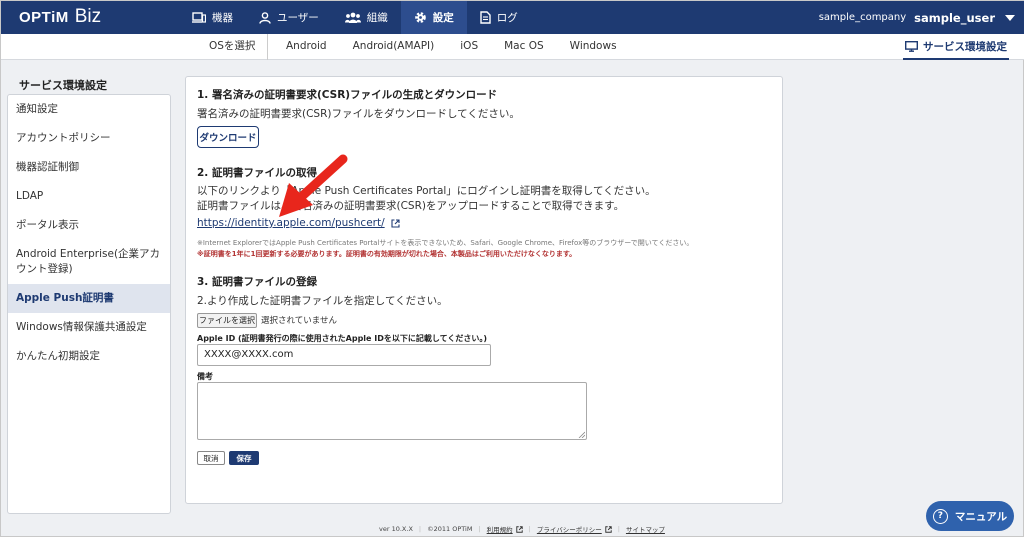 This screenshot has width=1024, height=537. I want to click on file-status: 選択されていません, so click(299, 321).